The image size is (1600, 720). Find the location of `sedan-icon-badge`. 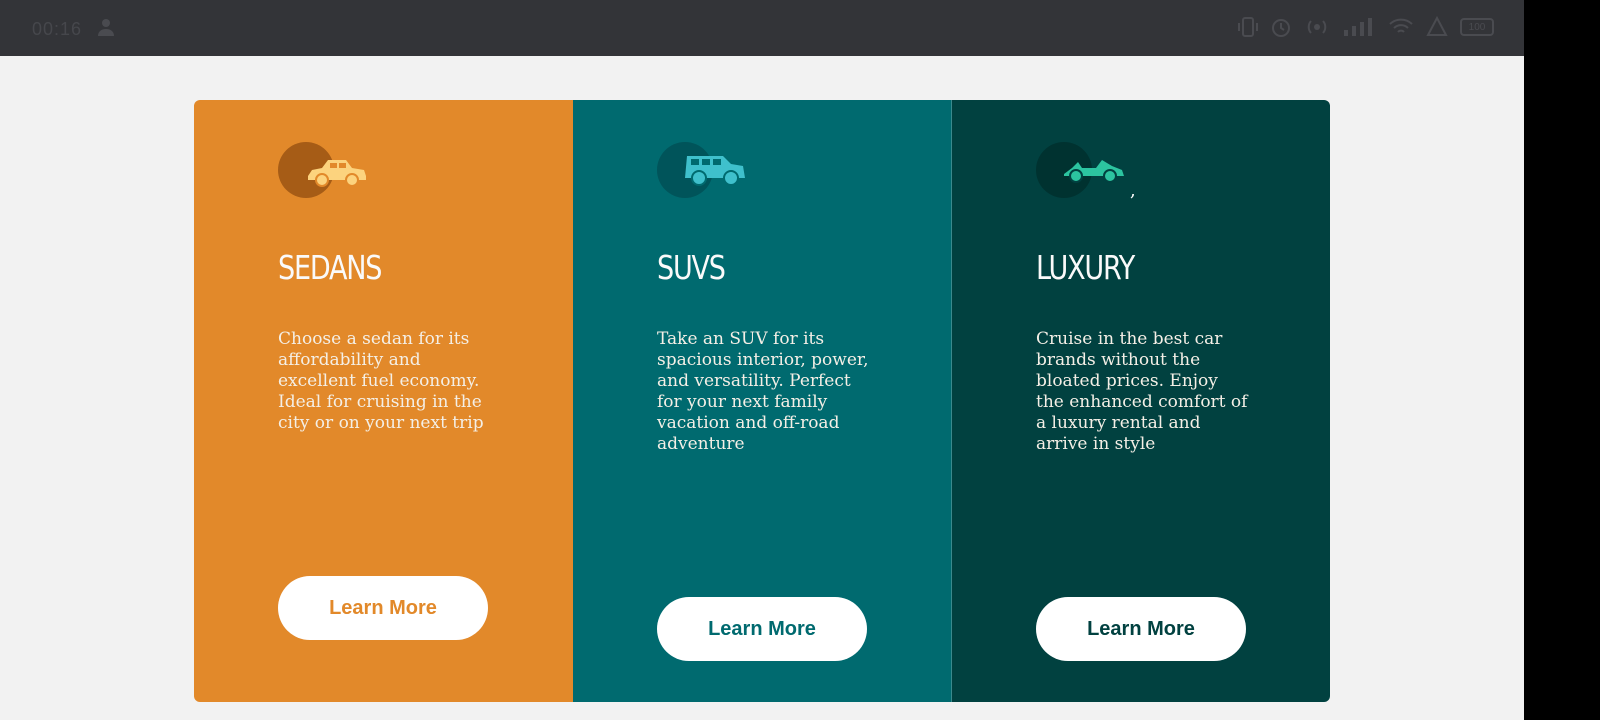

sedan-icon-badge is located at coordinates (328, 172).